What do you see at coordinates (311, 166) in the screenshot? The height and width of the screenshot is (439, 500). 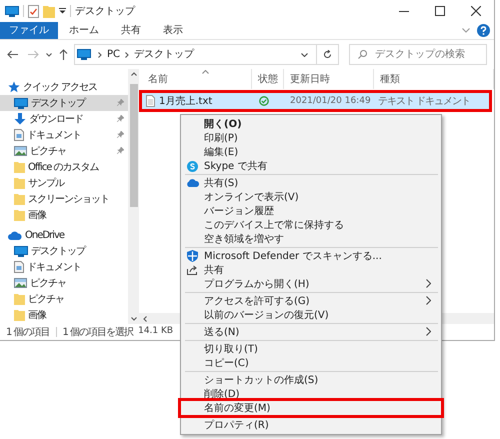 I see `menu-item: Skype で共有` at bounding box center [311, 166].